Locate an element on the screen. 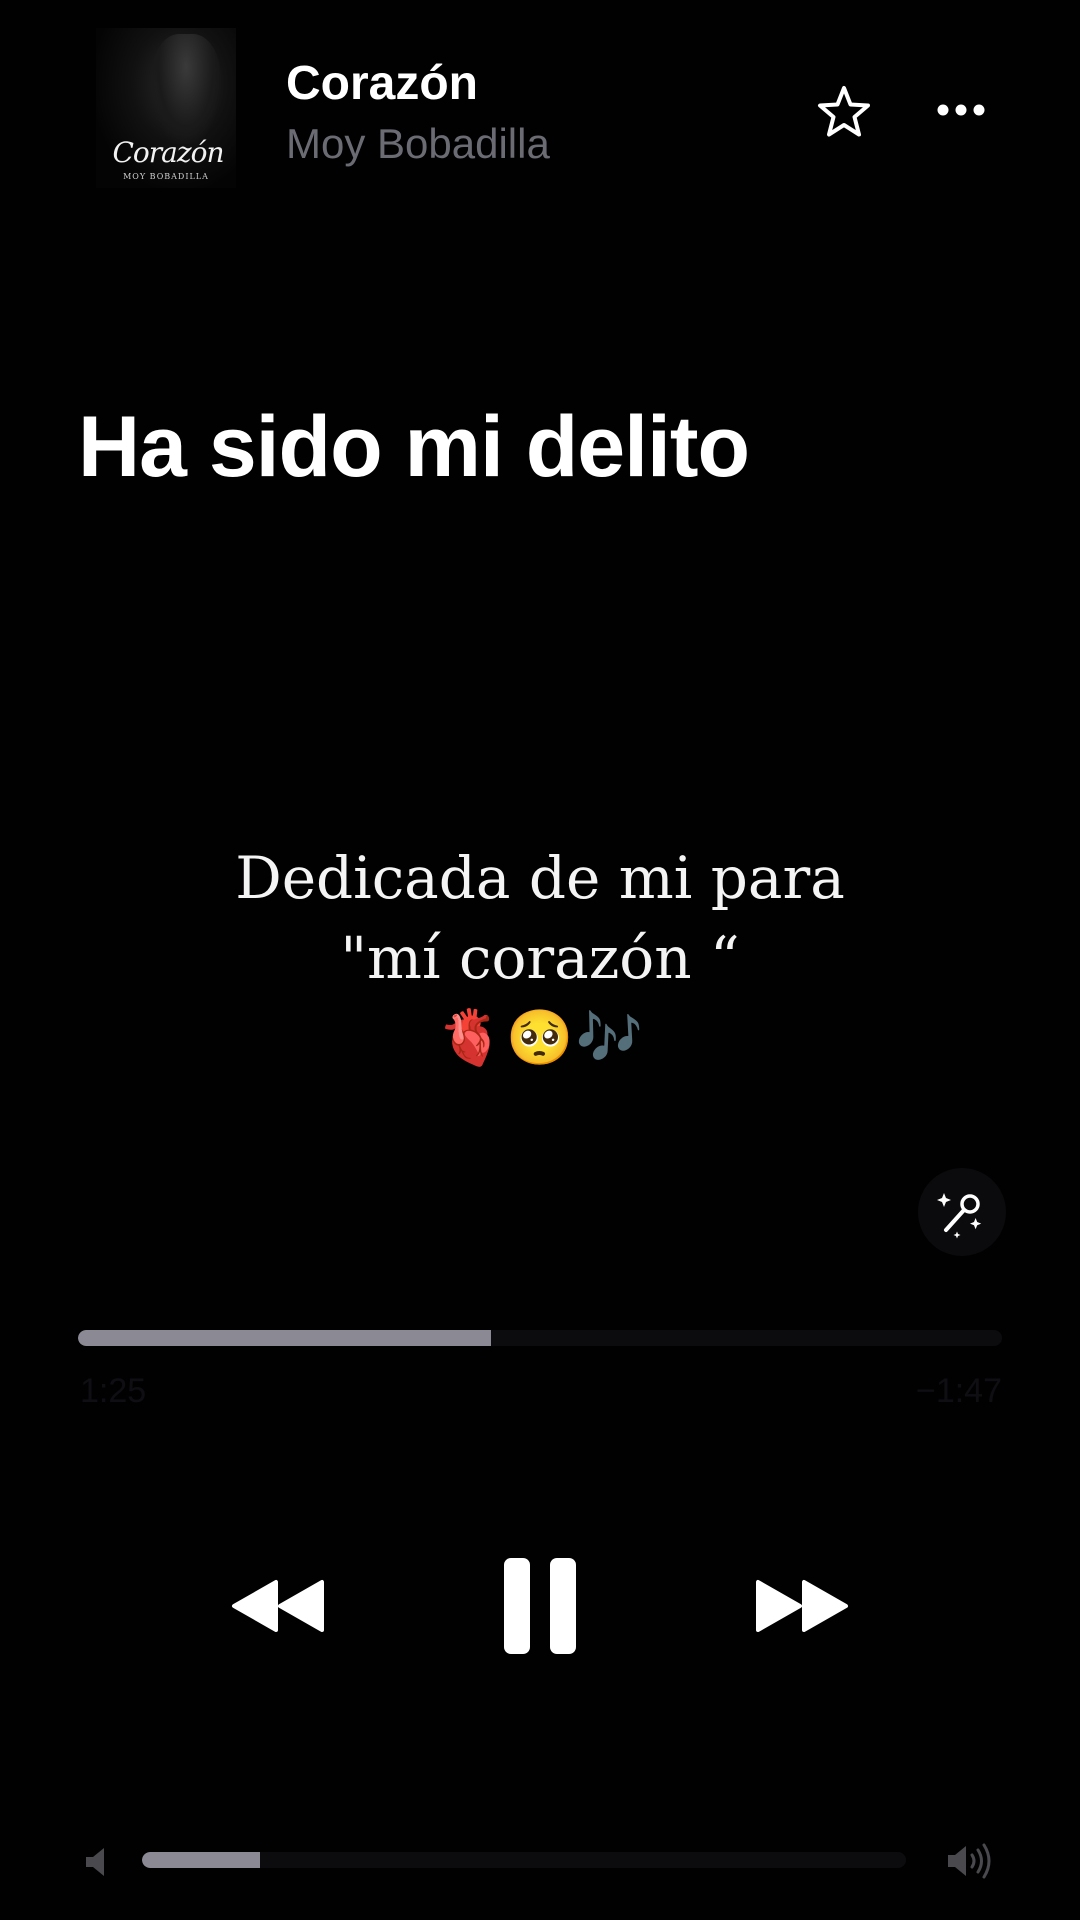  song-artist: Moy Bobadilla is located at coordinates (418, 144).